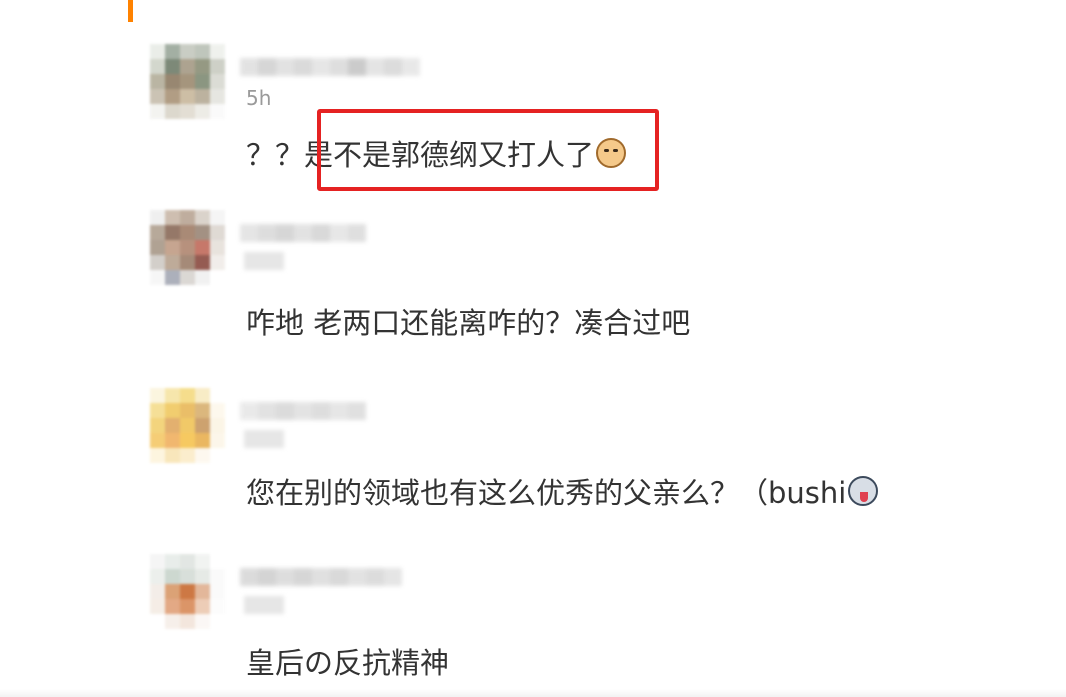  What do you see at coordinates (550, 275) in the screenshot?
I see `comment-item: 咋地 老两口还能离咋的？凑合过吧` at bounding box center [550, 275].